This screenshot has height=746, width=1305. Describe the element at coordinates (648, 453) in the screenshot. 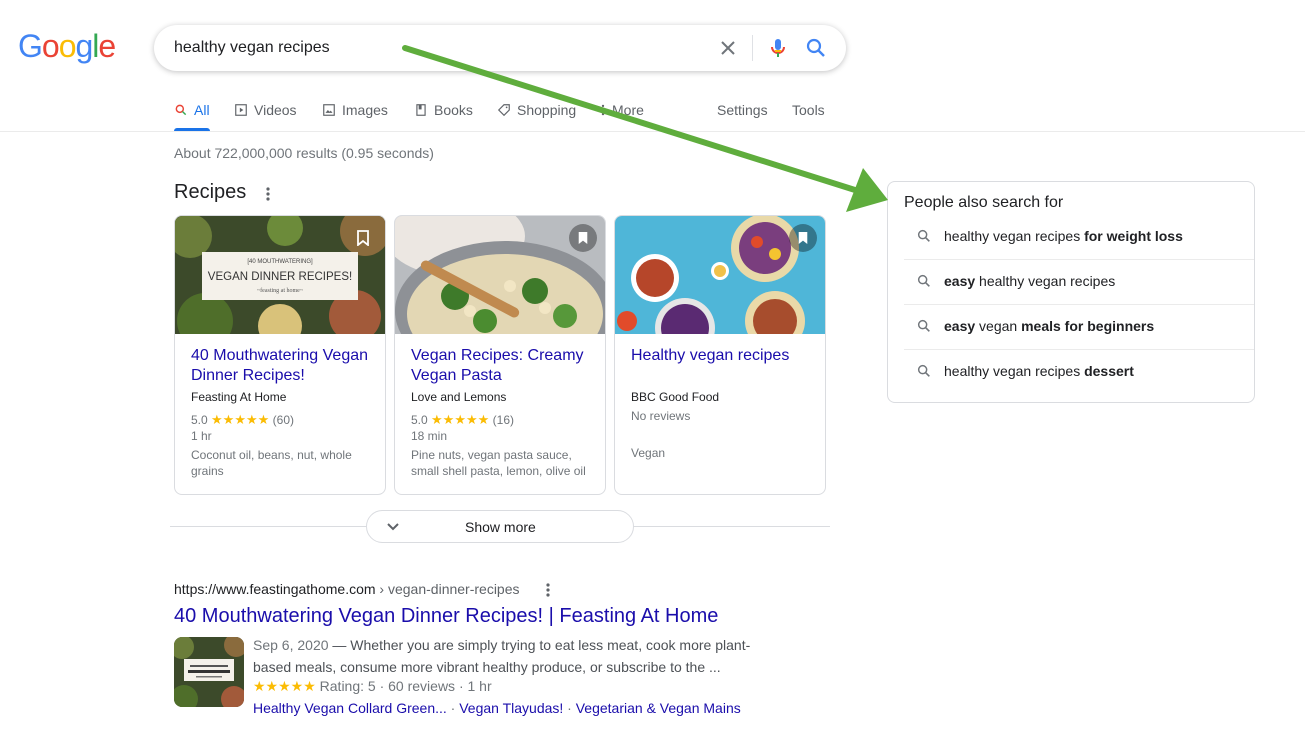

I see `recipe-diet-tag: Vegan` at that location.